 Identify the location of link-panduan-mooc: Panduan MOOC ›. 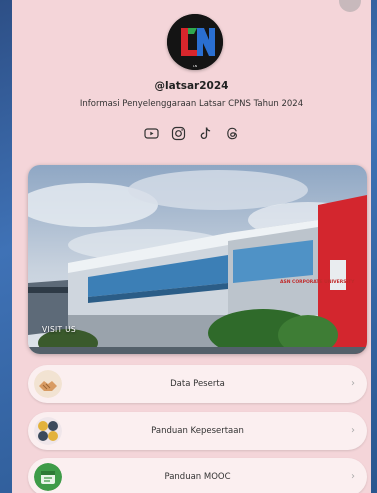
(197, 475).